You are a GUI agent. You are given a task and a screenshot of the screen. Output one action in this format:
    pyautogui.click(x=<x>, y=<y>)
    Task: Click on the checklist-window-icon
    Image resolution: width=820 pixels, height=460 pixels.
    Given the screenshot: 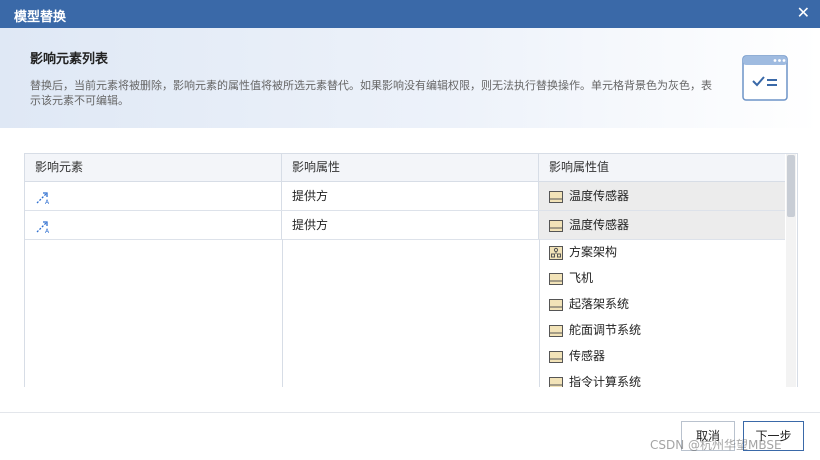 What is the action you would take?
    pyautogui.click(x=765, y=78)
    